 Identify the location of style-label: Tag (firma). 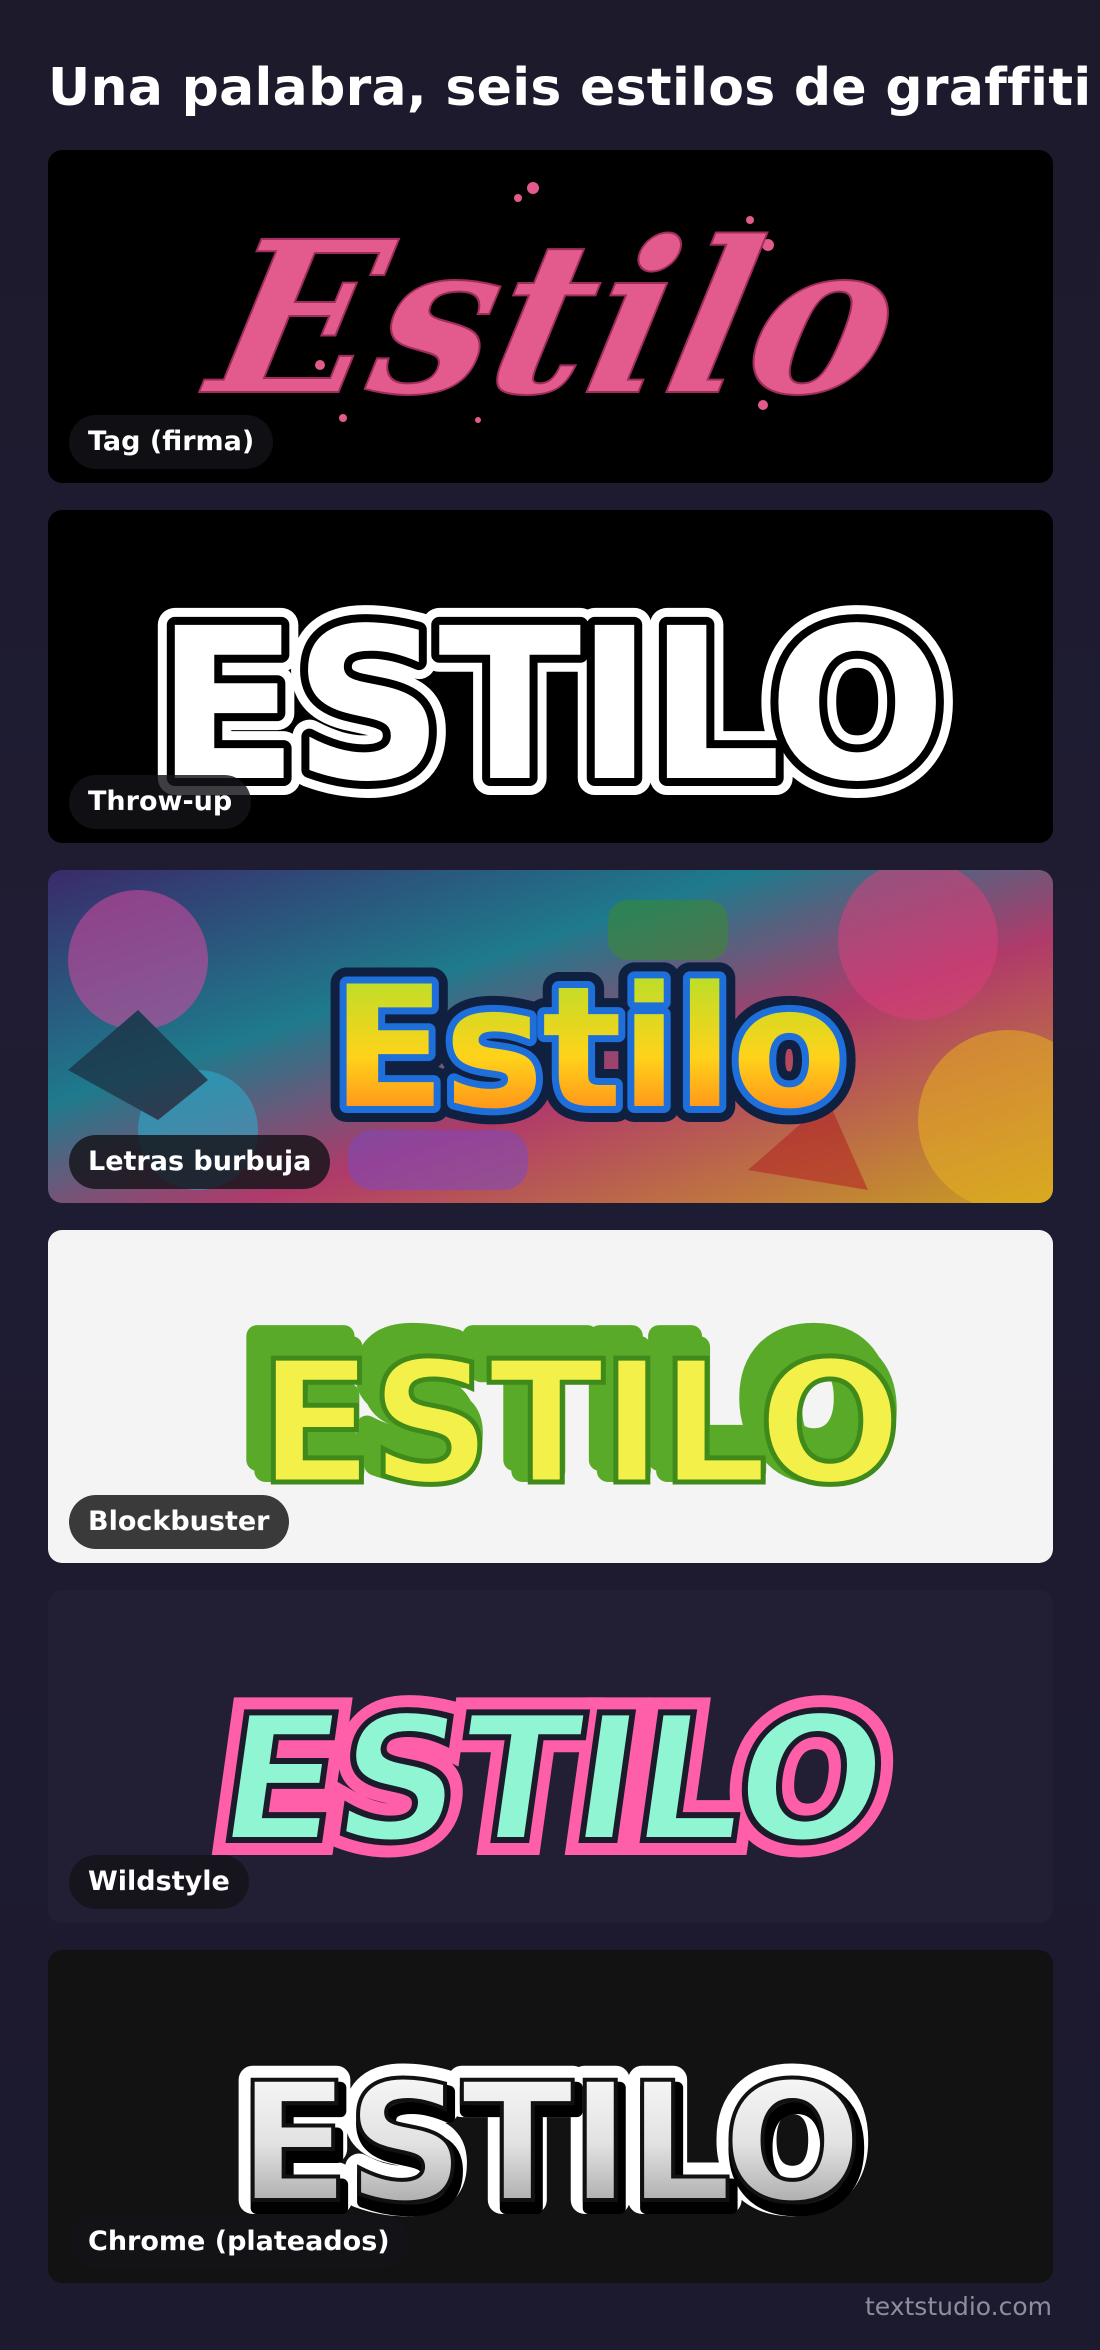
(171, 442).